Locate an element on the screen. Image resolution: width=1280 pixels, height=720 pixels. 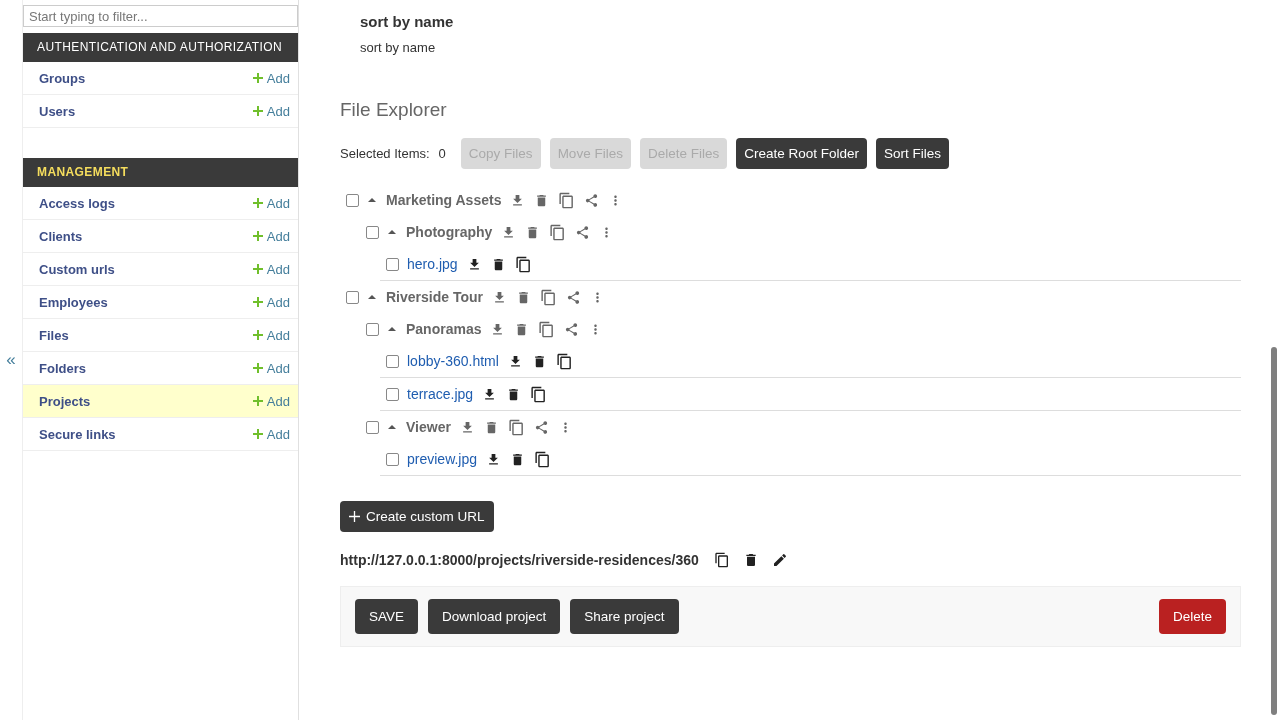
create-custom-url-button: Create custom URL is located at coordinates (417, 516).